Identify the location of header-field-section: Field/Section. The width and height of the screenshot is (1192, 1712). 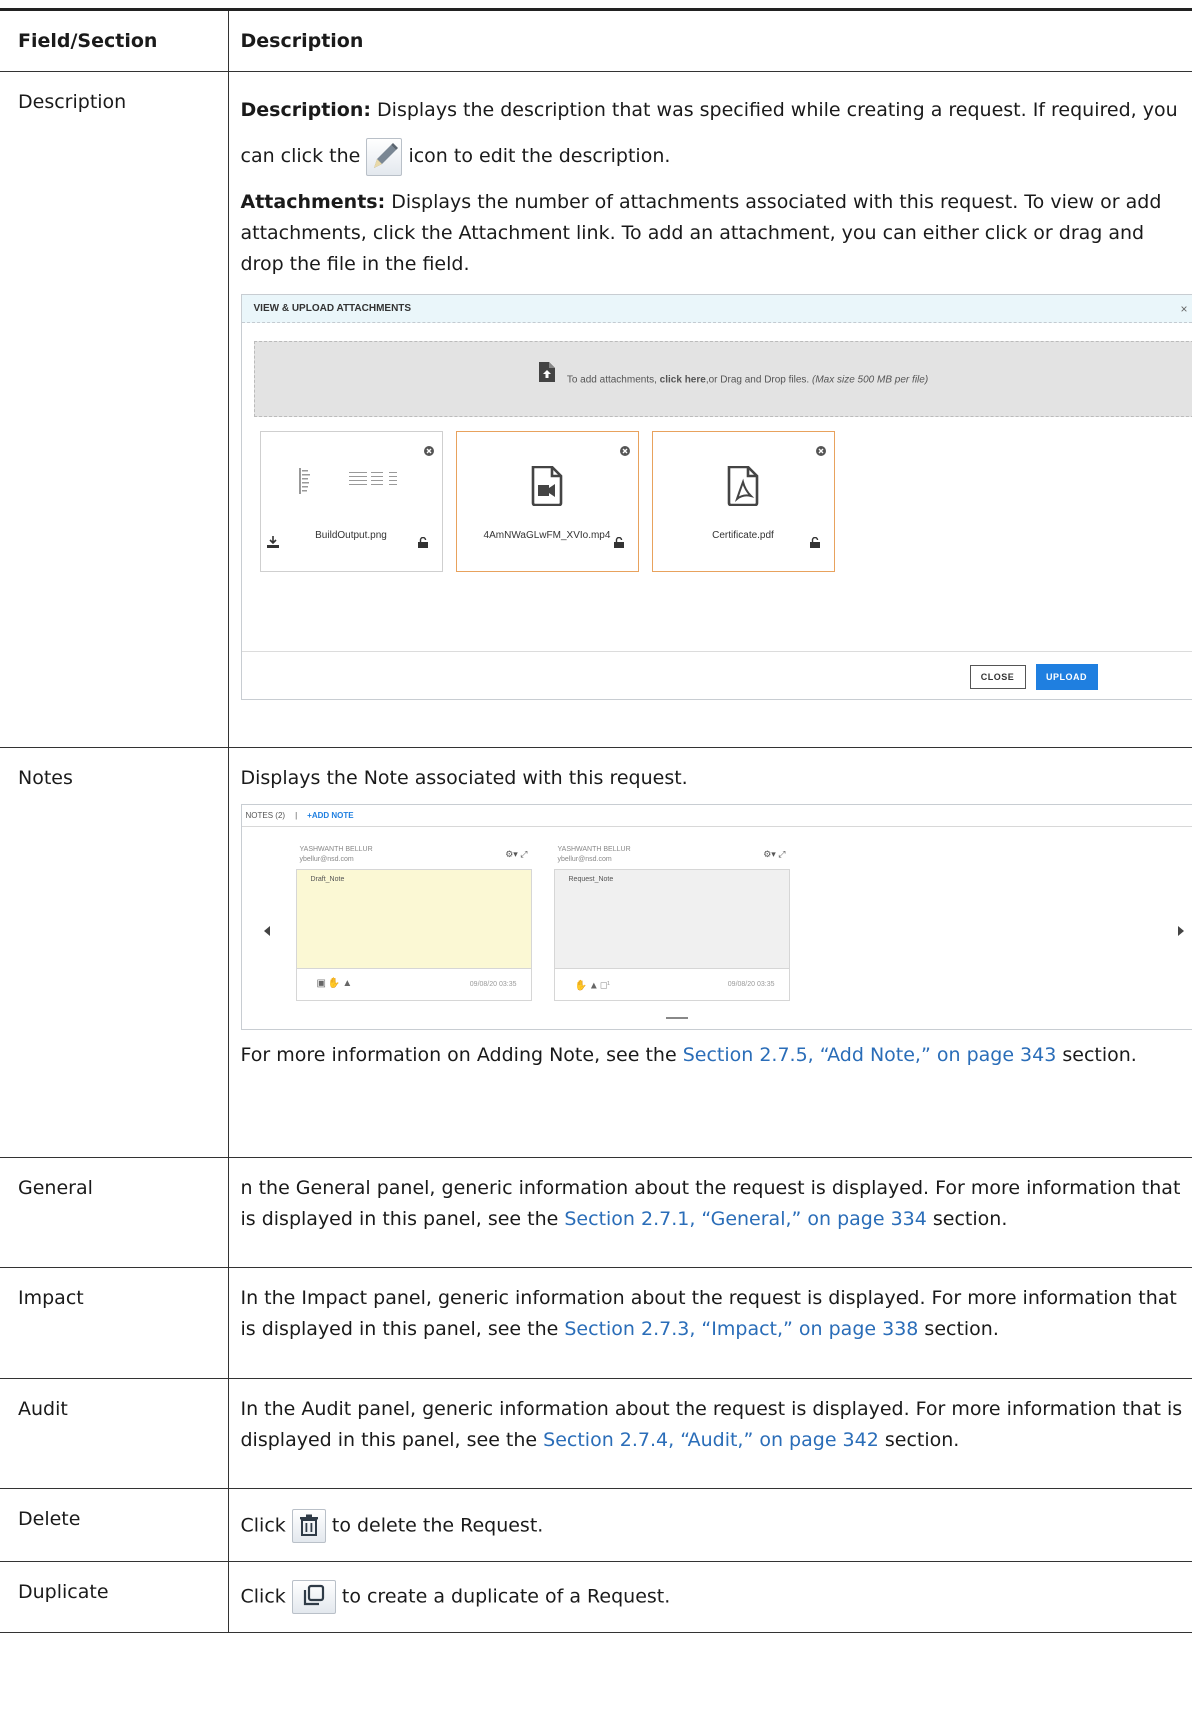
(114, 40).